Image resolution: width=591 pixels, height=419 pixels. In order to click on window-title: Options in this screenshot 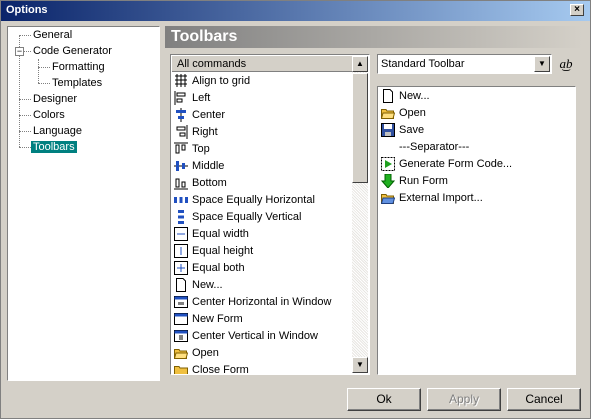, I will do `click(27, 10)`.